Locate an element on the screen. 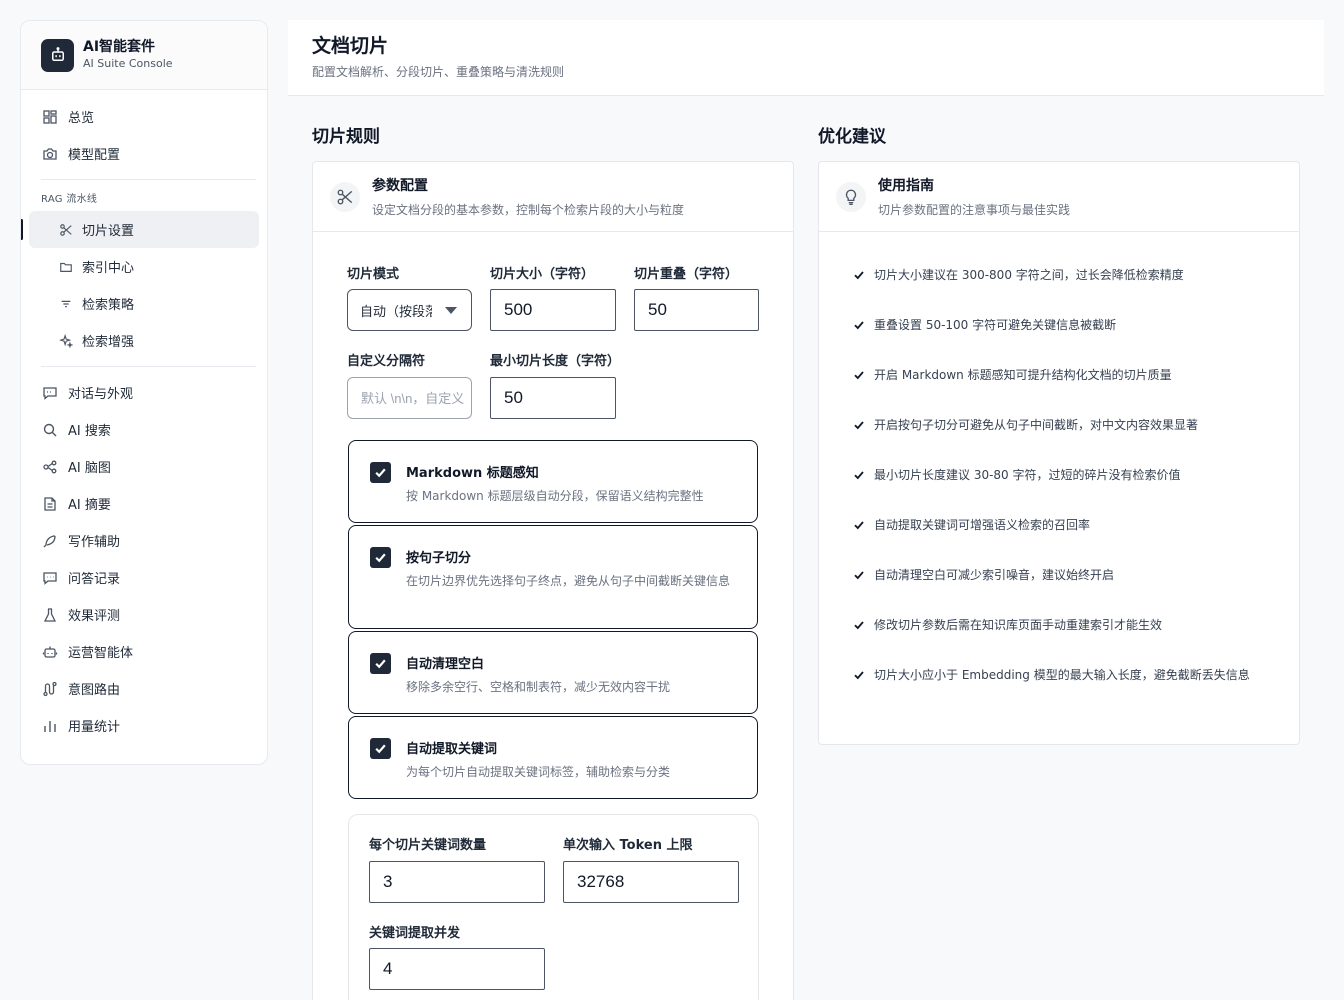 The height and width of the screenshot is (1000, 1344). sidebar-item-label: 效果评测 is located at coordinates (94, 616).